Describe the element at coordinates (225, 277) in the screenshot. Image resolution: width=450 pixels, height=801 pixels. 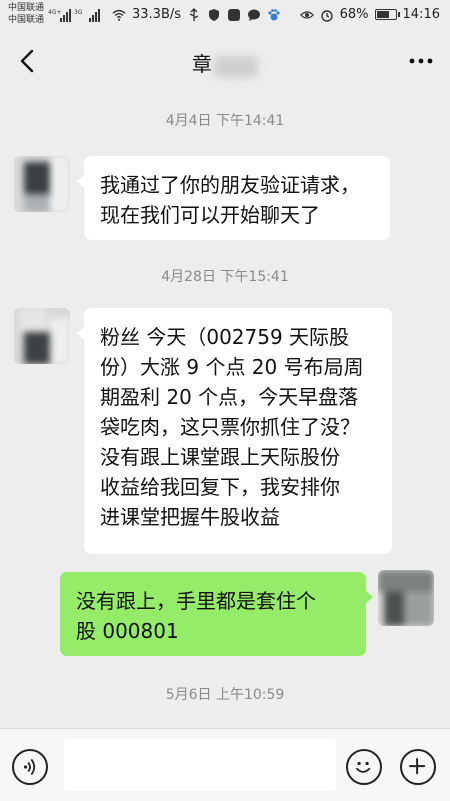
I see `timestamp: 4月28日 下午15:41` at that location.